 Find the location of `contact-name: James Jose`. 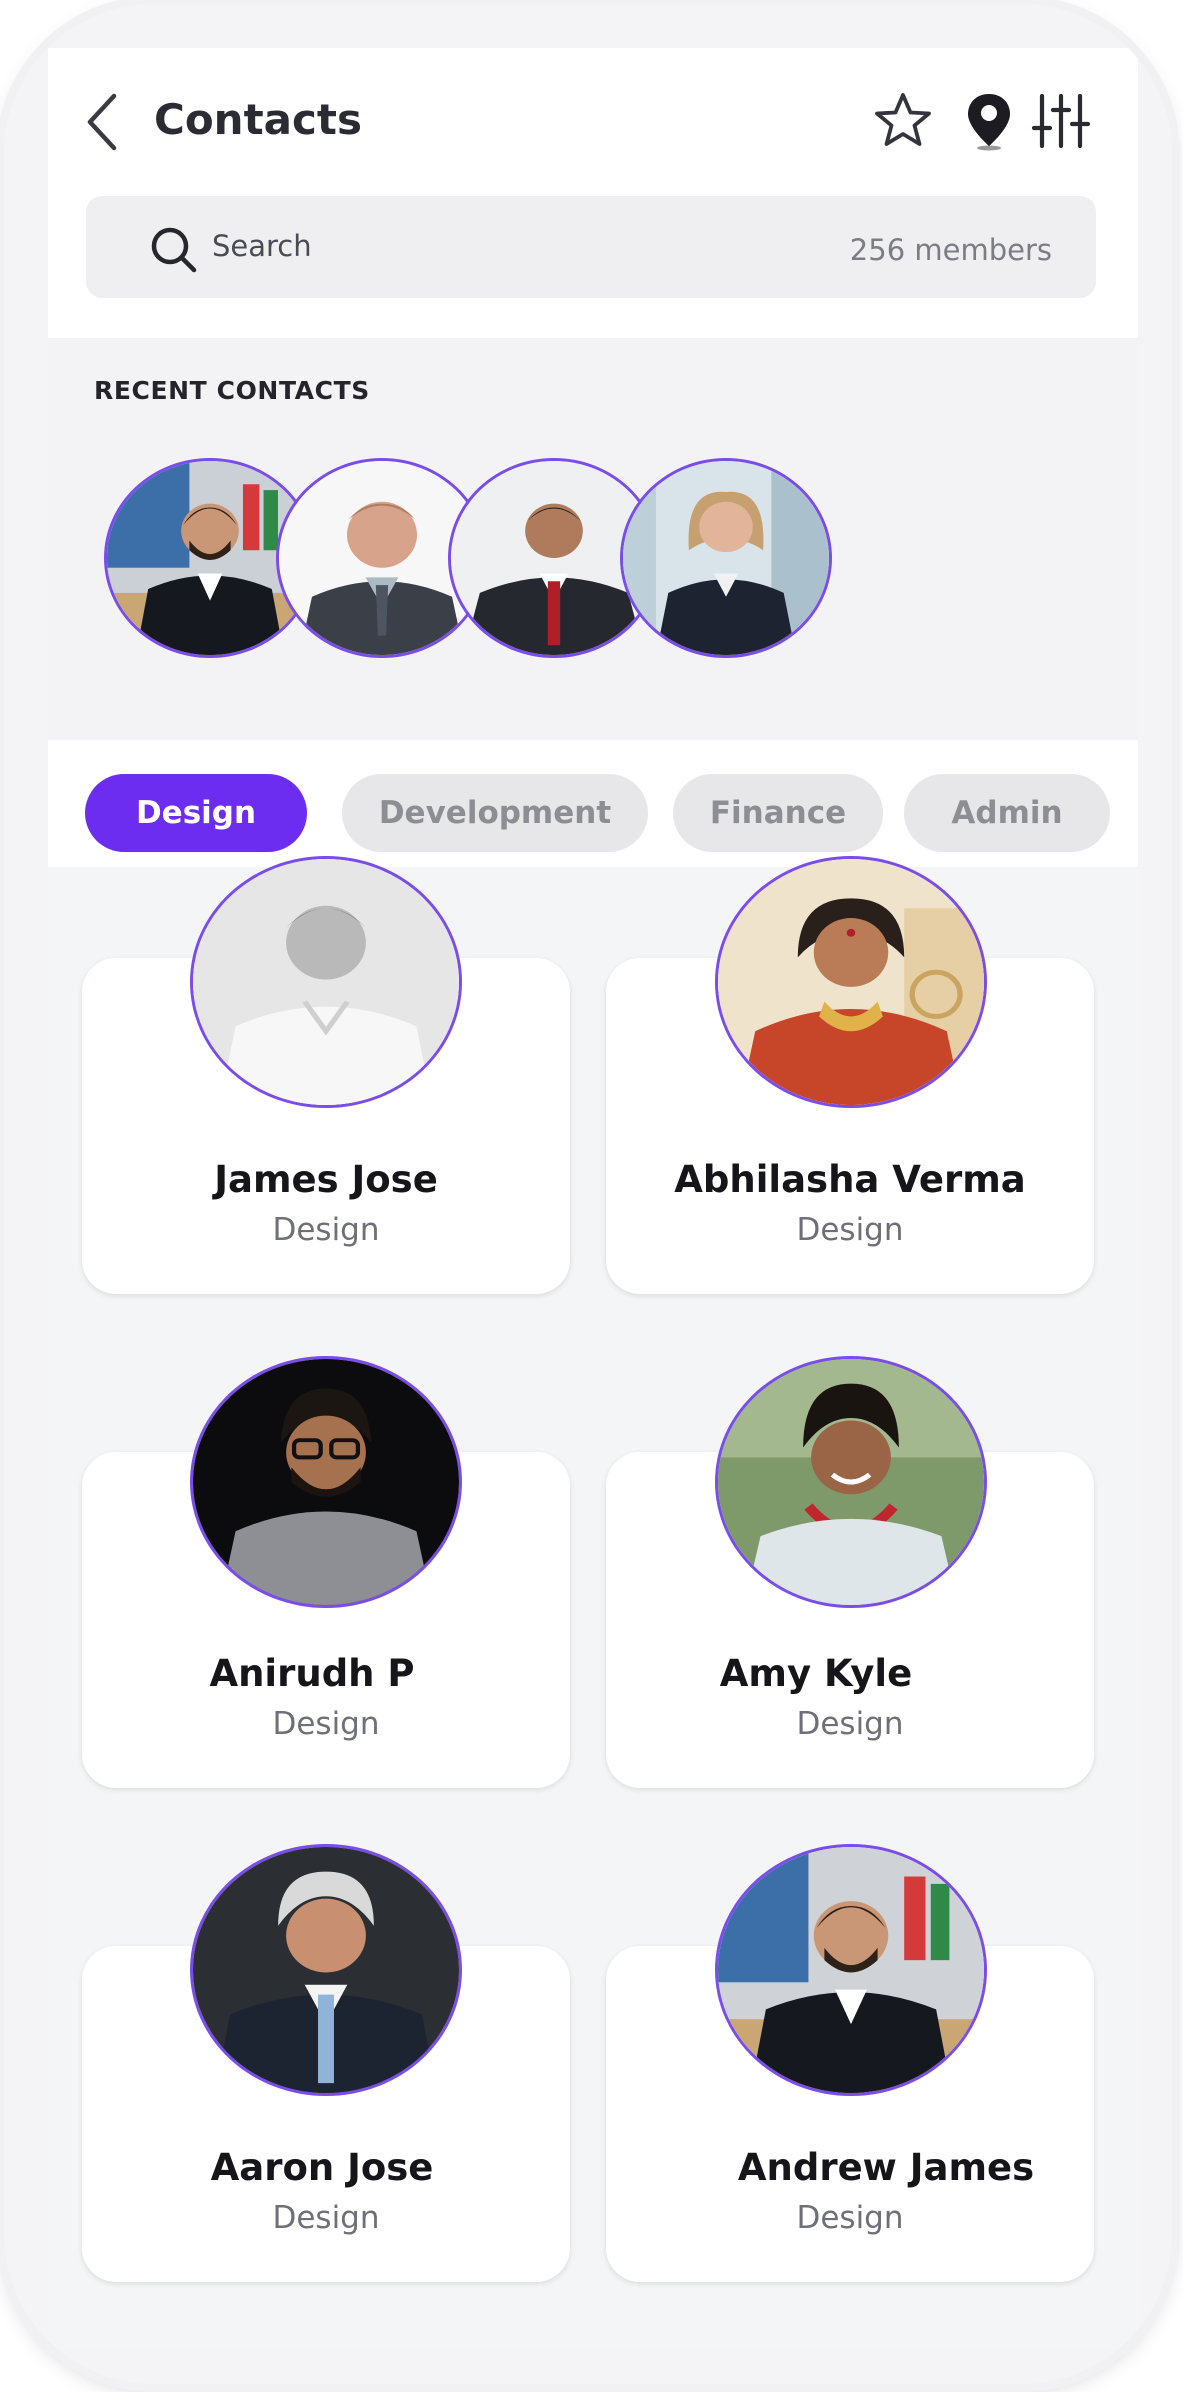

contact-name: James Jose is located at coordinates (326, 1179).